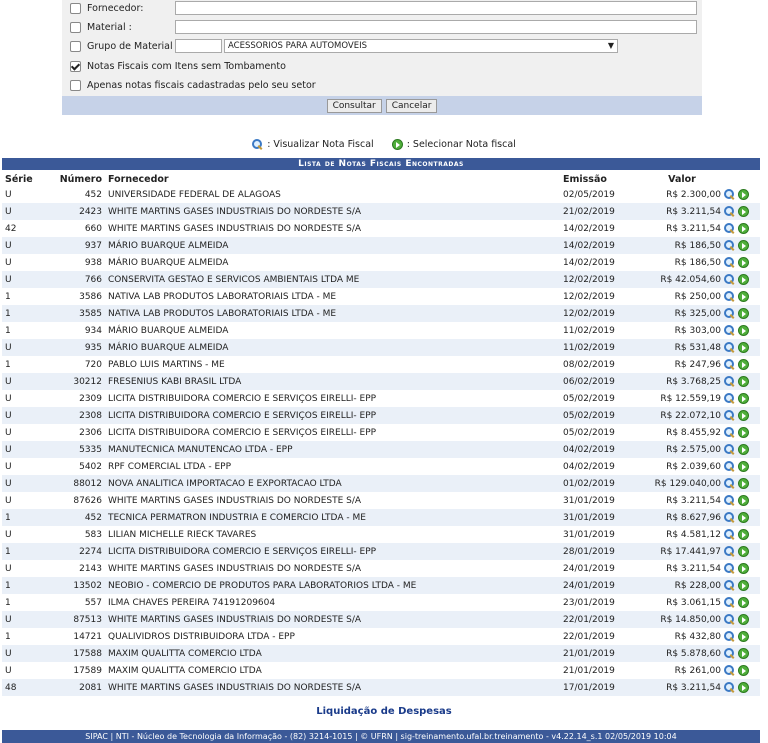  What do you see at coordinates (124, 46) in the screenshot?
I see `grupo-row: Grupo de Material :` at bounding box center [124, 46].